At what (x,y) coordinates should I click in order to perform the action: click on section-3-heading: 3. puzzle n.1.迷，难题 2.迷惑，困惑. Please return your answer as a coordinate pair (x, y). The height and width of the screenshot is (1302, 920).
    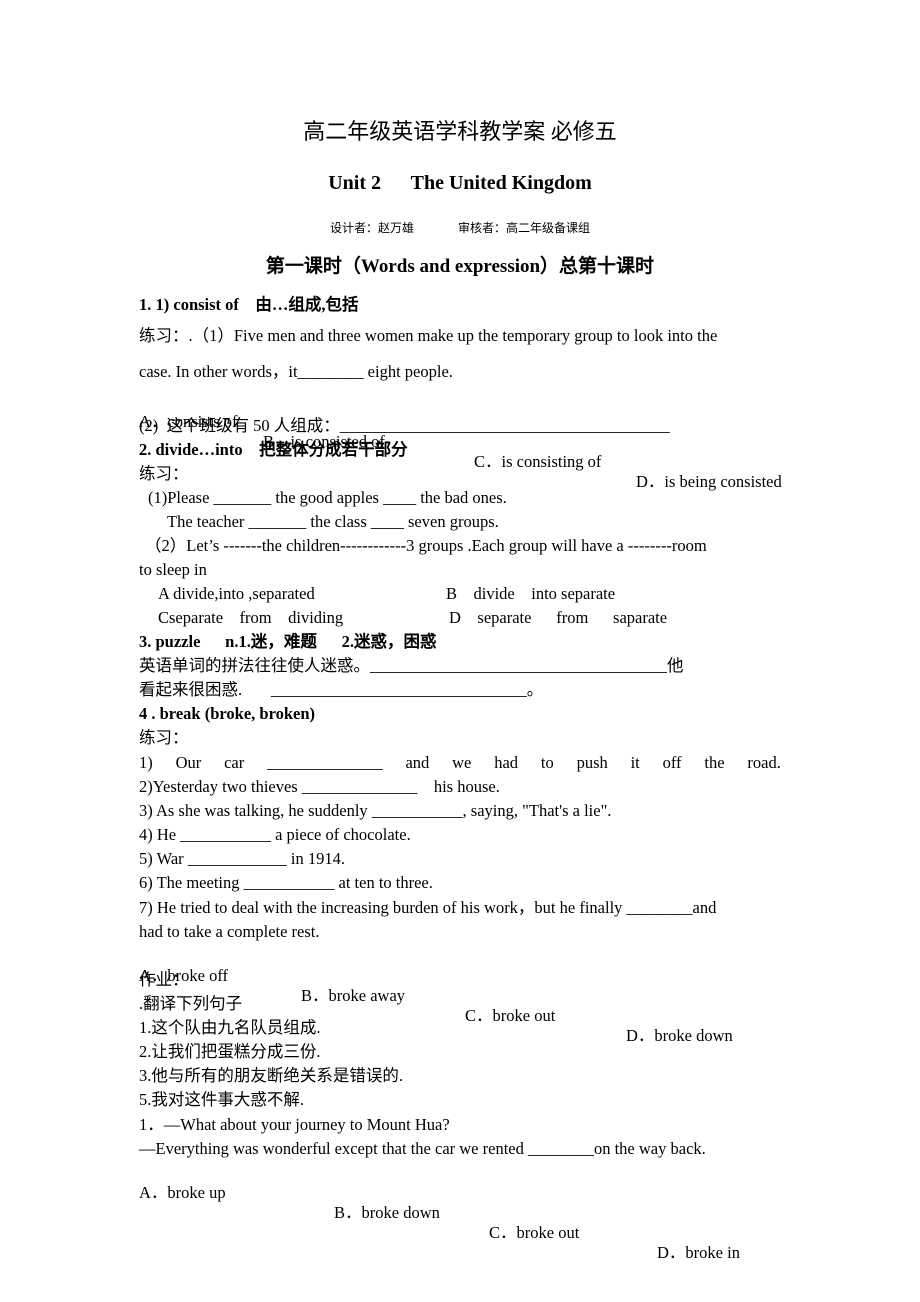
    Looking at the image, I should click on (288, 641).